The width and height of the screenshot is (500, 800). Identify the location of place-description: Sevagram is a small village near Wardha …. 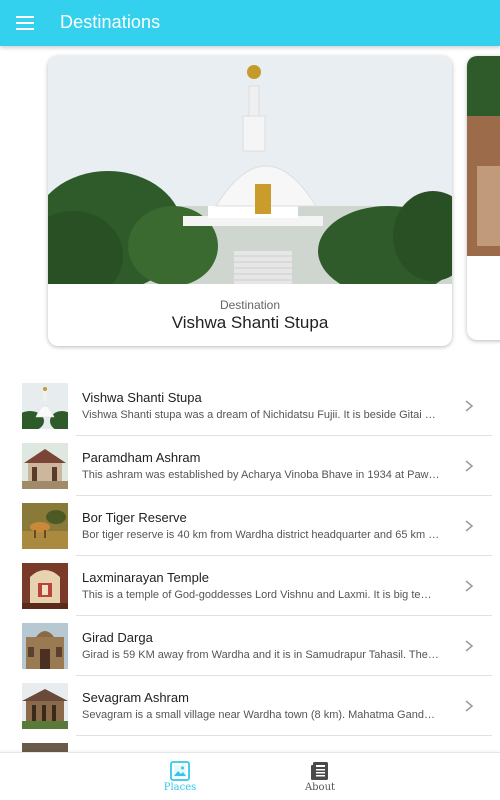
(258, 715).